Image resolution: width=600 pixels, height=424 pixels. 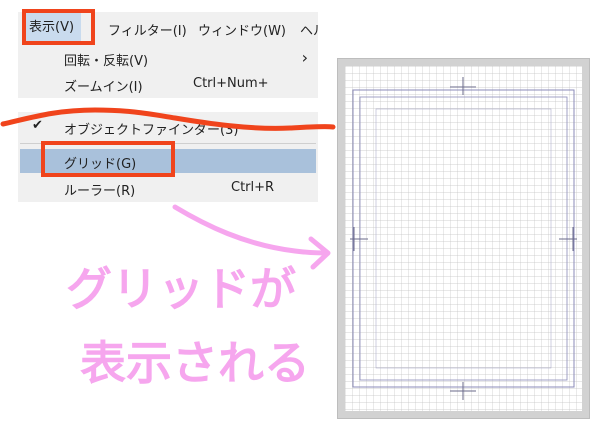 I want to click on menu-item-label: ズームイン(I), so click(x=103, y=87).